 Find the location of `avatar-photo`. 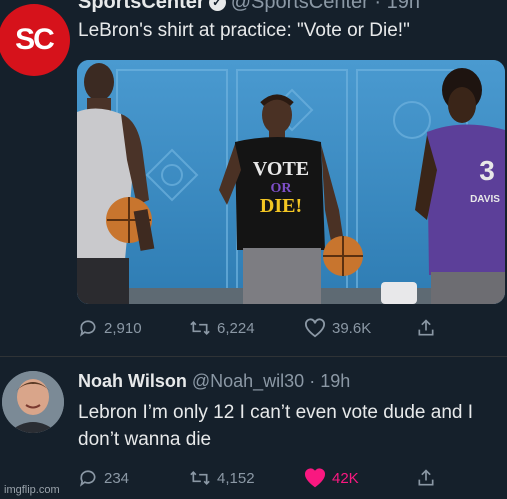

avatar-photo is located at coordinates (33, 402).